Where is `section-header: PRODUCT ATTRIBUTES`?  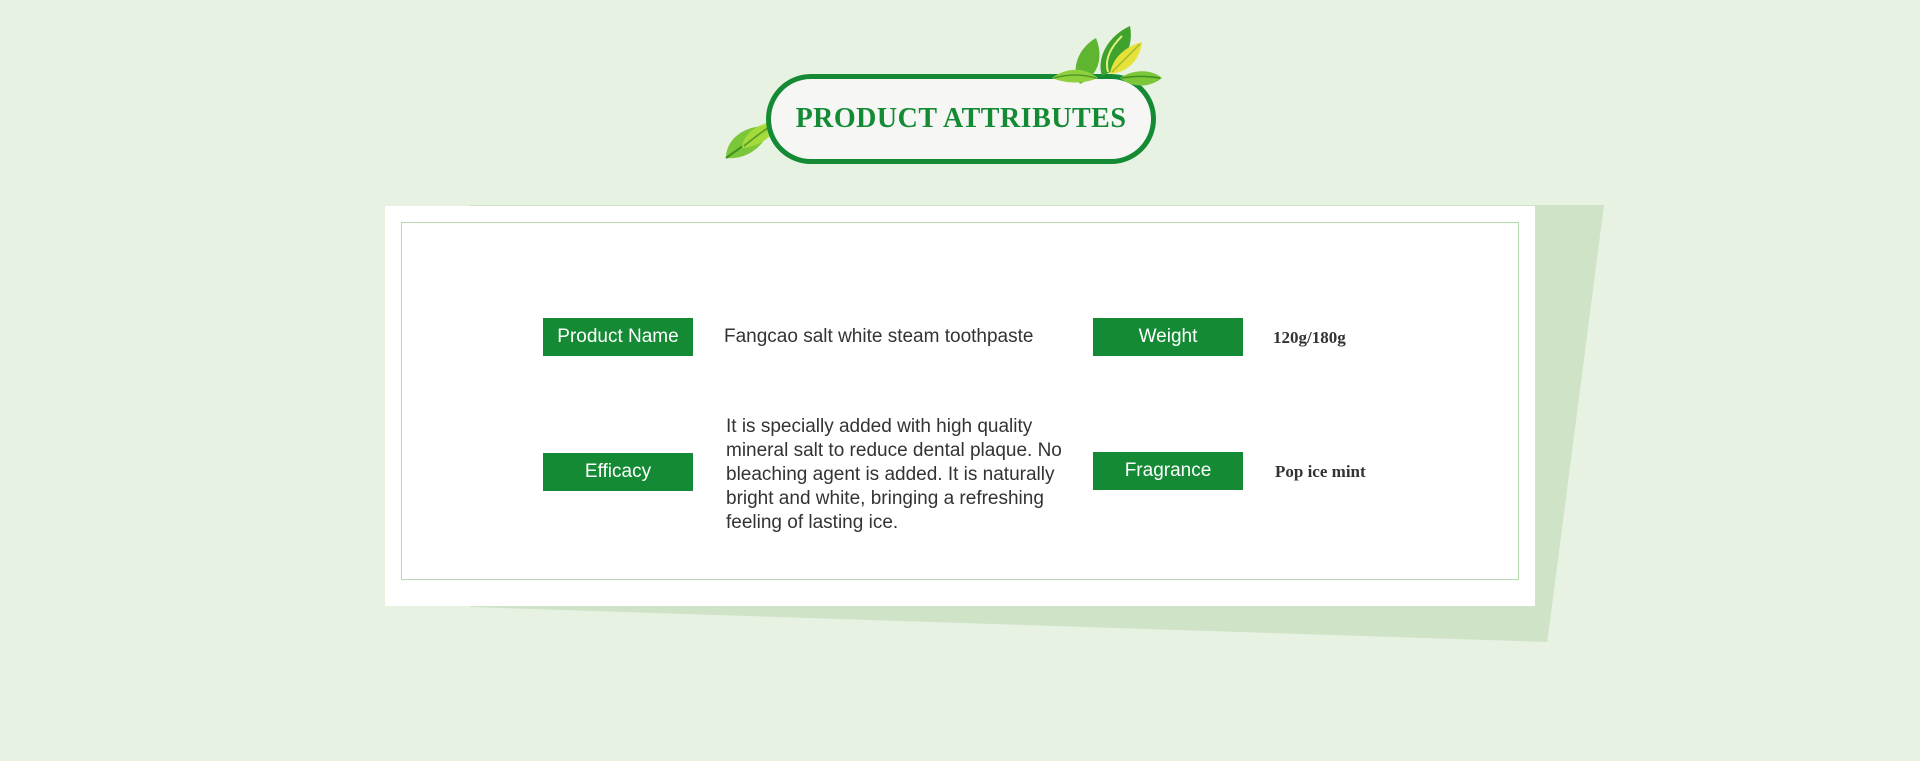
section-header: PRODUCT ATTRIBUTES is located at coordinates (943, 99).